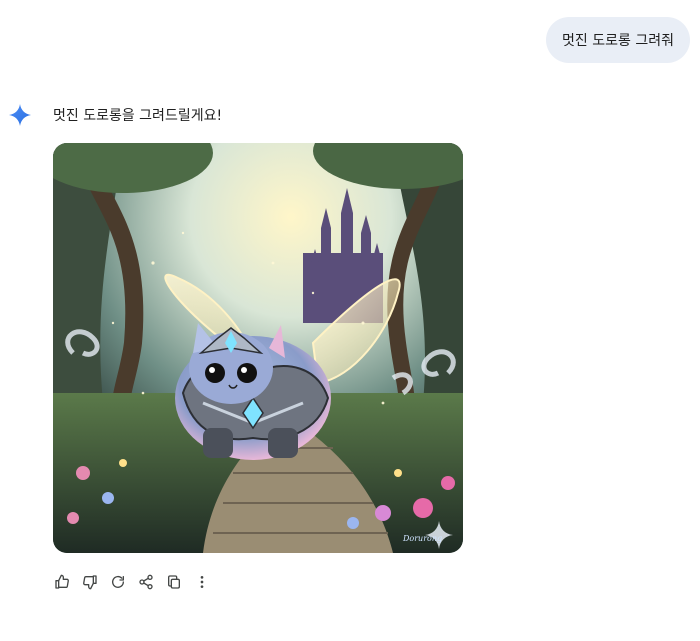 The image size is (700, 641). What do you see at coordinates (118, 582) in the screenshot?
I see `regenerate-icon` at bounding box center [118, 582].